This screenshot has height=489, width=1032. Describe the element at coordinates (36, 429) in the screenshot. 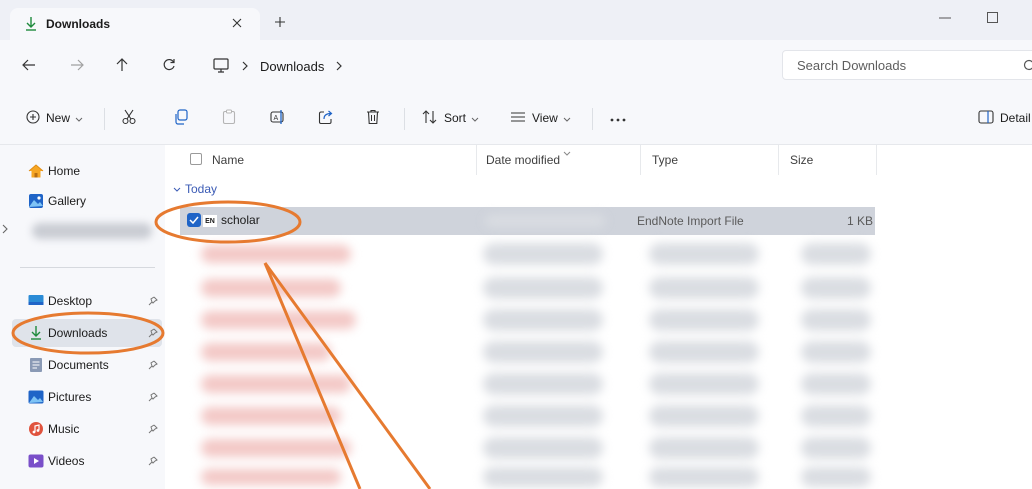

I see `music-icon` at that location.